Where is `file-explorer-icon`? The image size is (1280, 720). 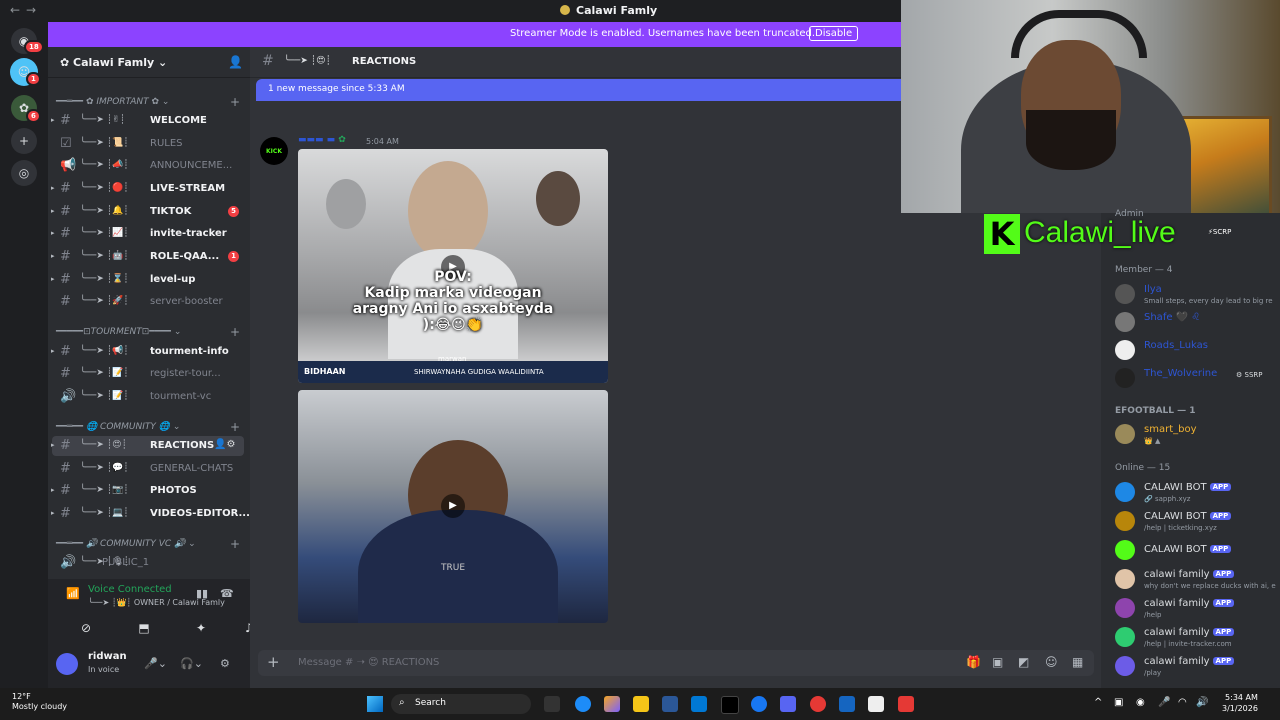 file-explorer-icon is located at coordinates (641, 704).